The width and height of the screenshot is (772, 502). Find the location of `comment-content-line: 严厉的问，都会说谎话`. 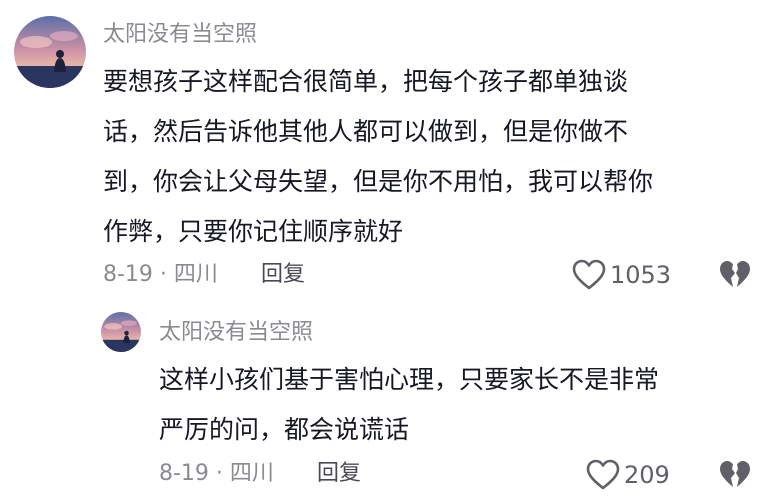

comment-content-line: 严厉的问，都会说谎话 is located at coordinates (284, 429).